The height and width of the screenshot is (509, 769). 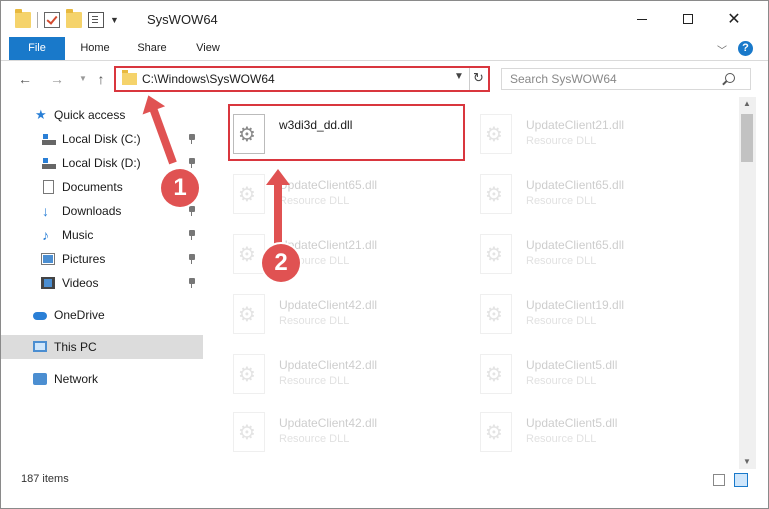 I want to click on expand-ribbon-chevron-icon: ﹀, so click(x=722, y=49).